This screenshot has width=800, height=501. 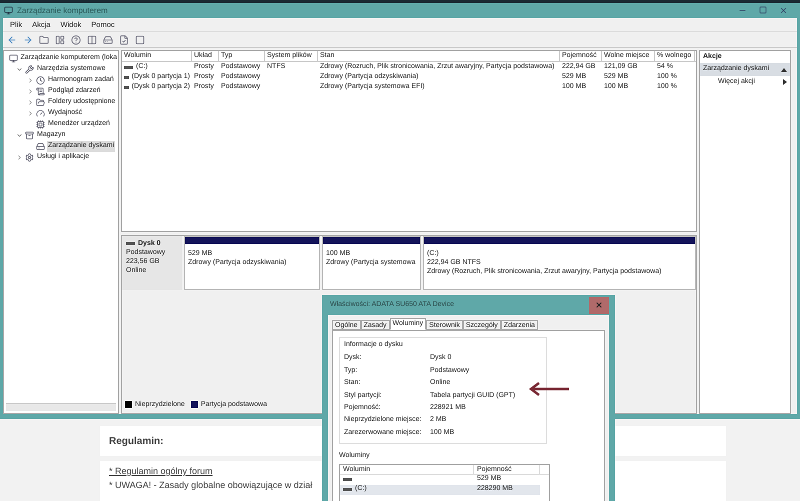 What do you see at coordinates (62, 10) in the screenshot?
I see `window-title: Zarządzanie komputerem` at bounding box center [62, 10].